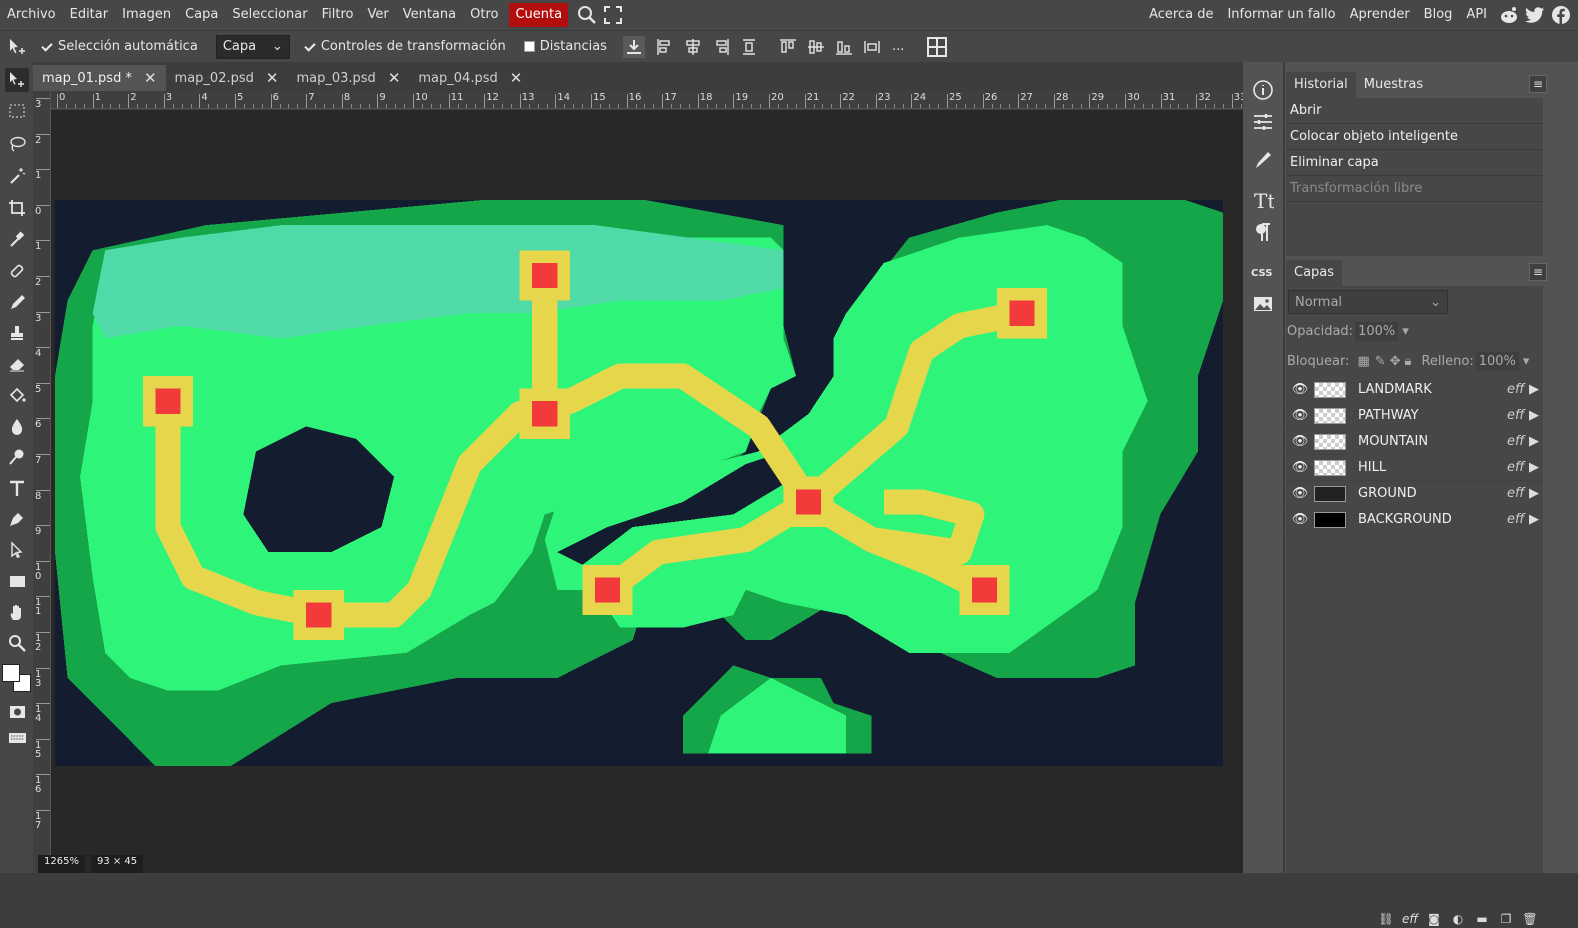 This screenshot has height=928, width=1578. Describe the element at coordinates (749, 47) in the screenshot. I see `distribute-h-icon` at that location.